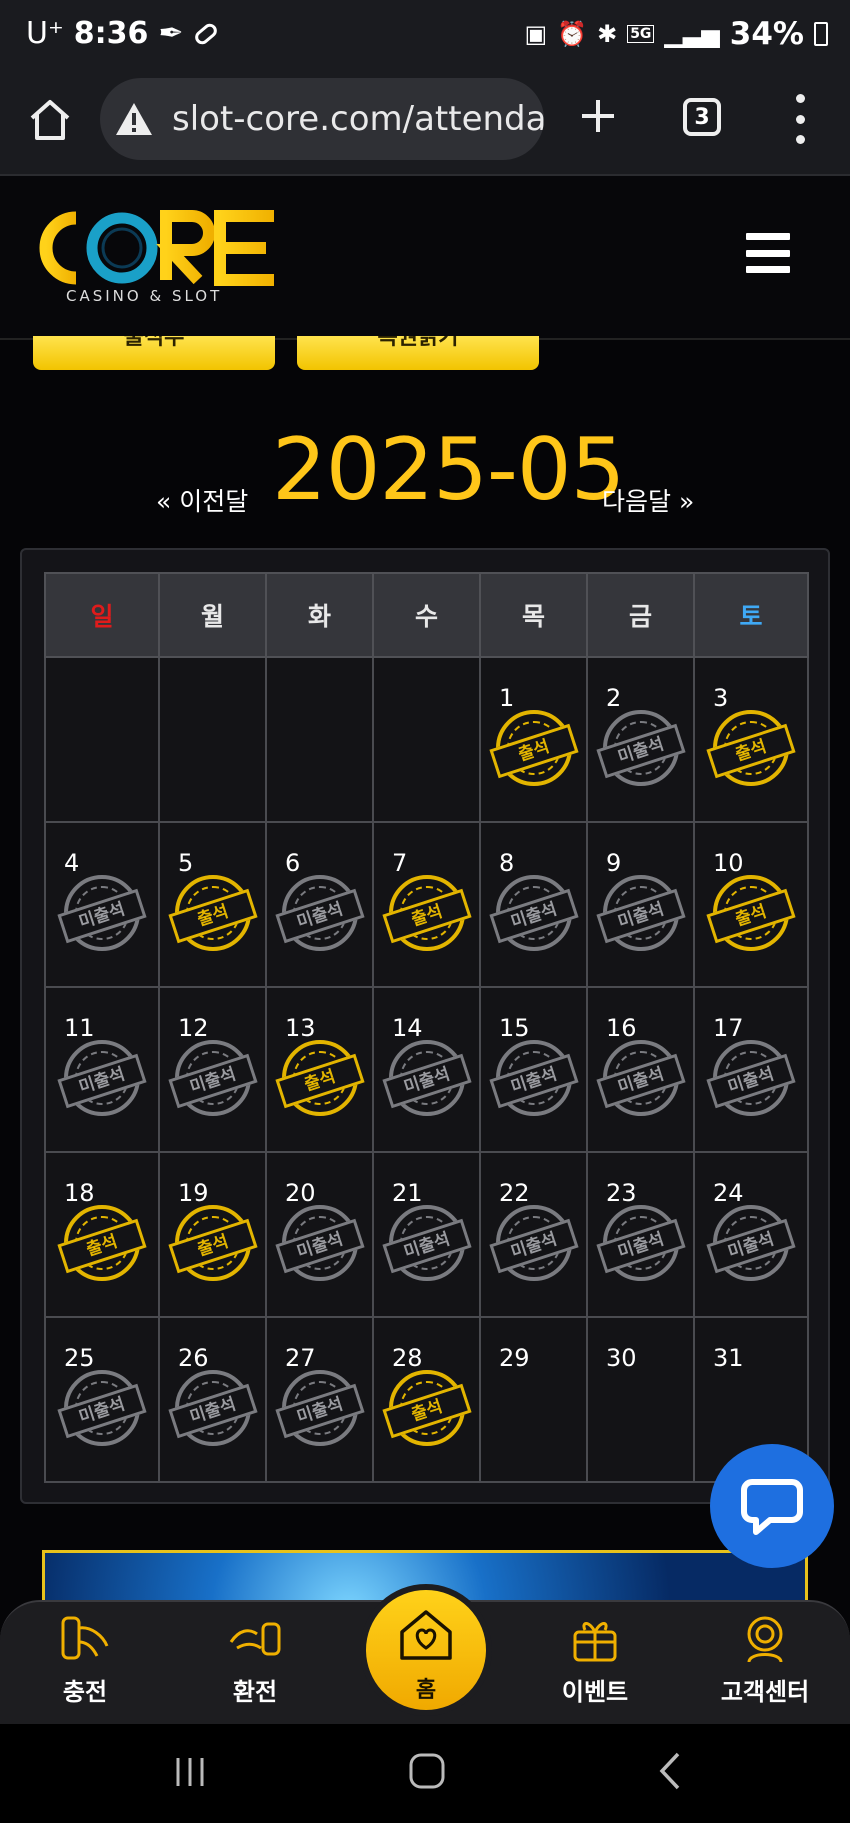 This screenshot has width=850, height=1823. Describe the element at coordinates (640, 739) in the screenshot. I see `calendar-day-cell: 2 미출석` at that location.